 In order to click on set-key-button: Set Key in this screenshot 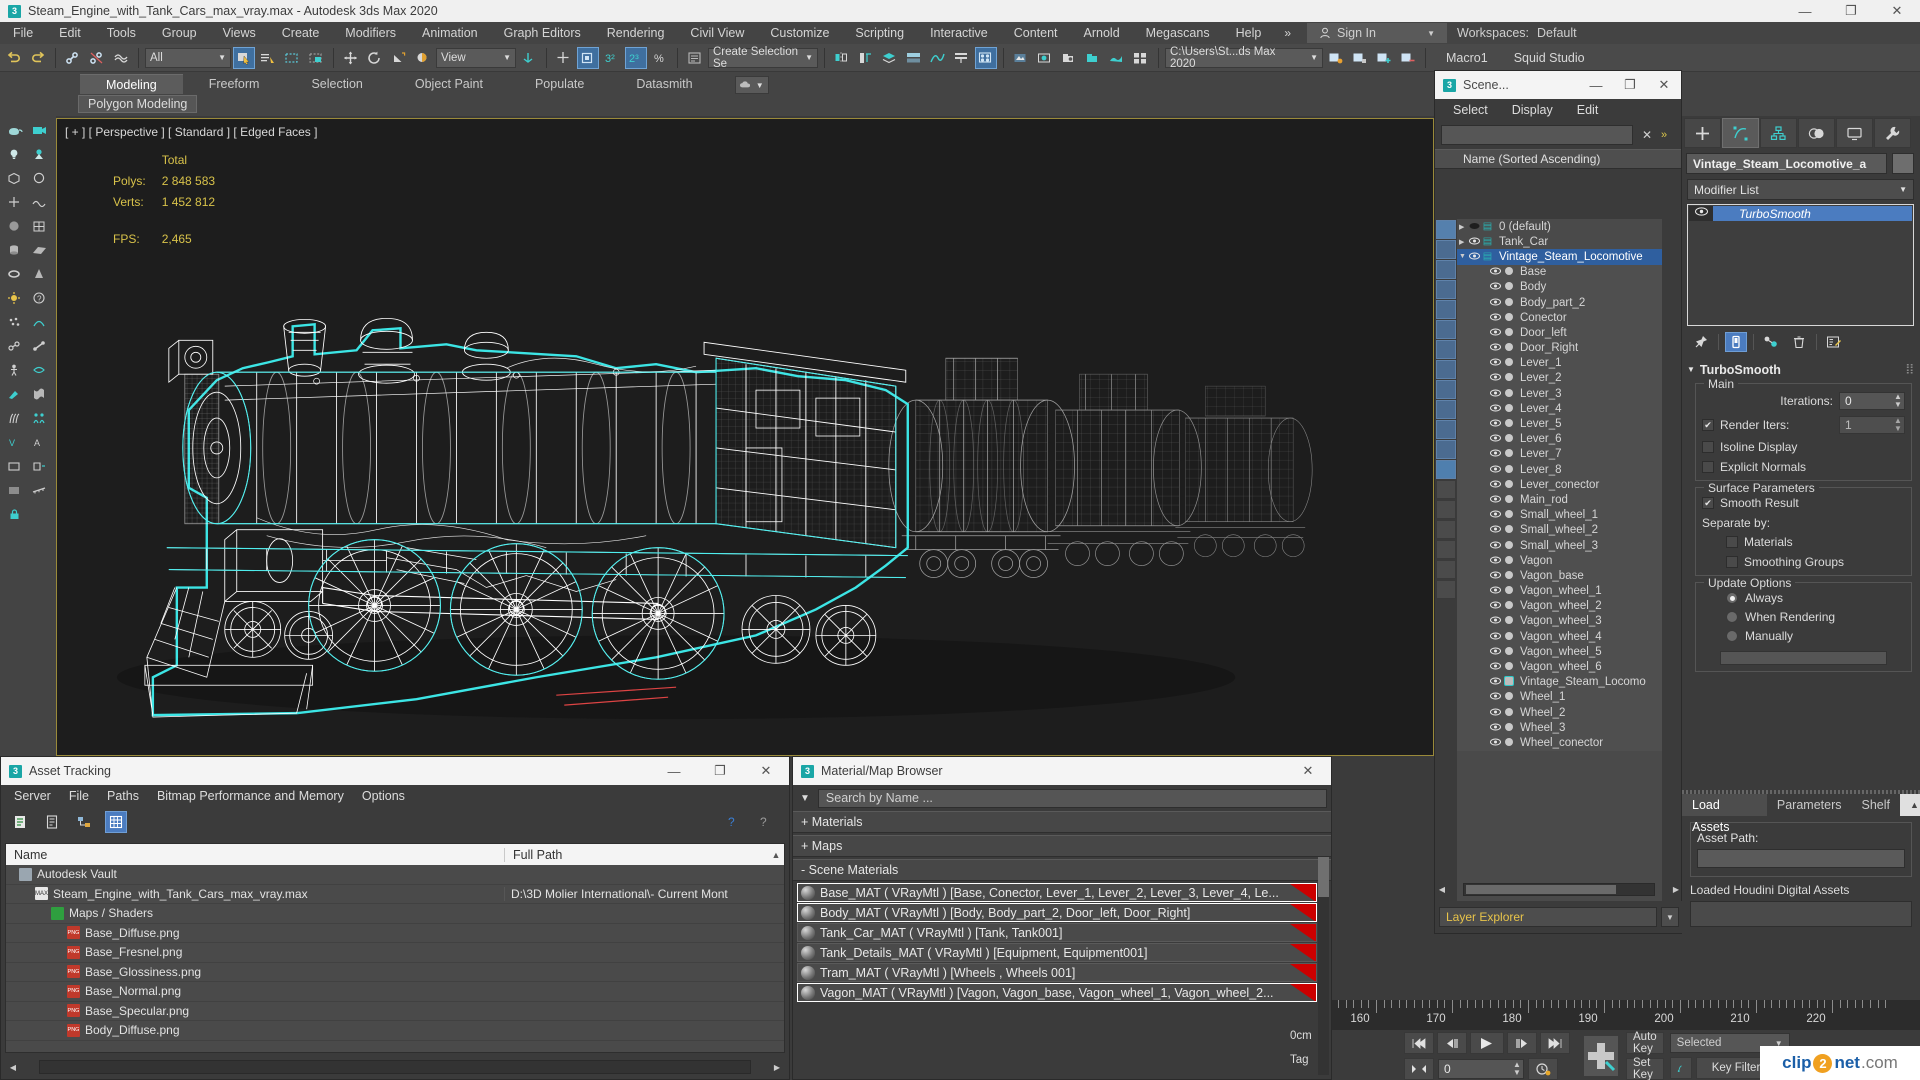, I will do `click(1645, 1068)`.